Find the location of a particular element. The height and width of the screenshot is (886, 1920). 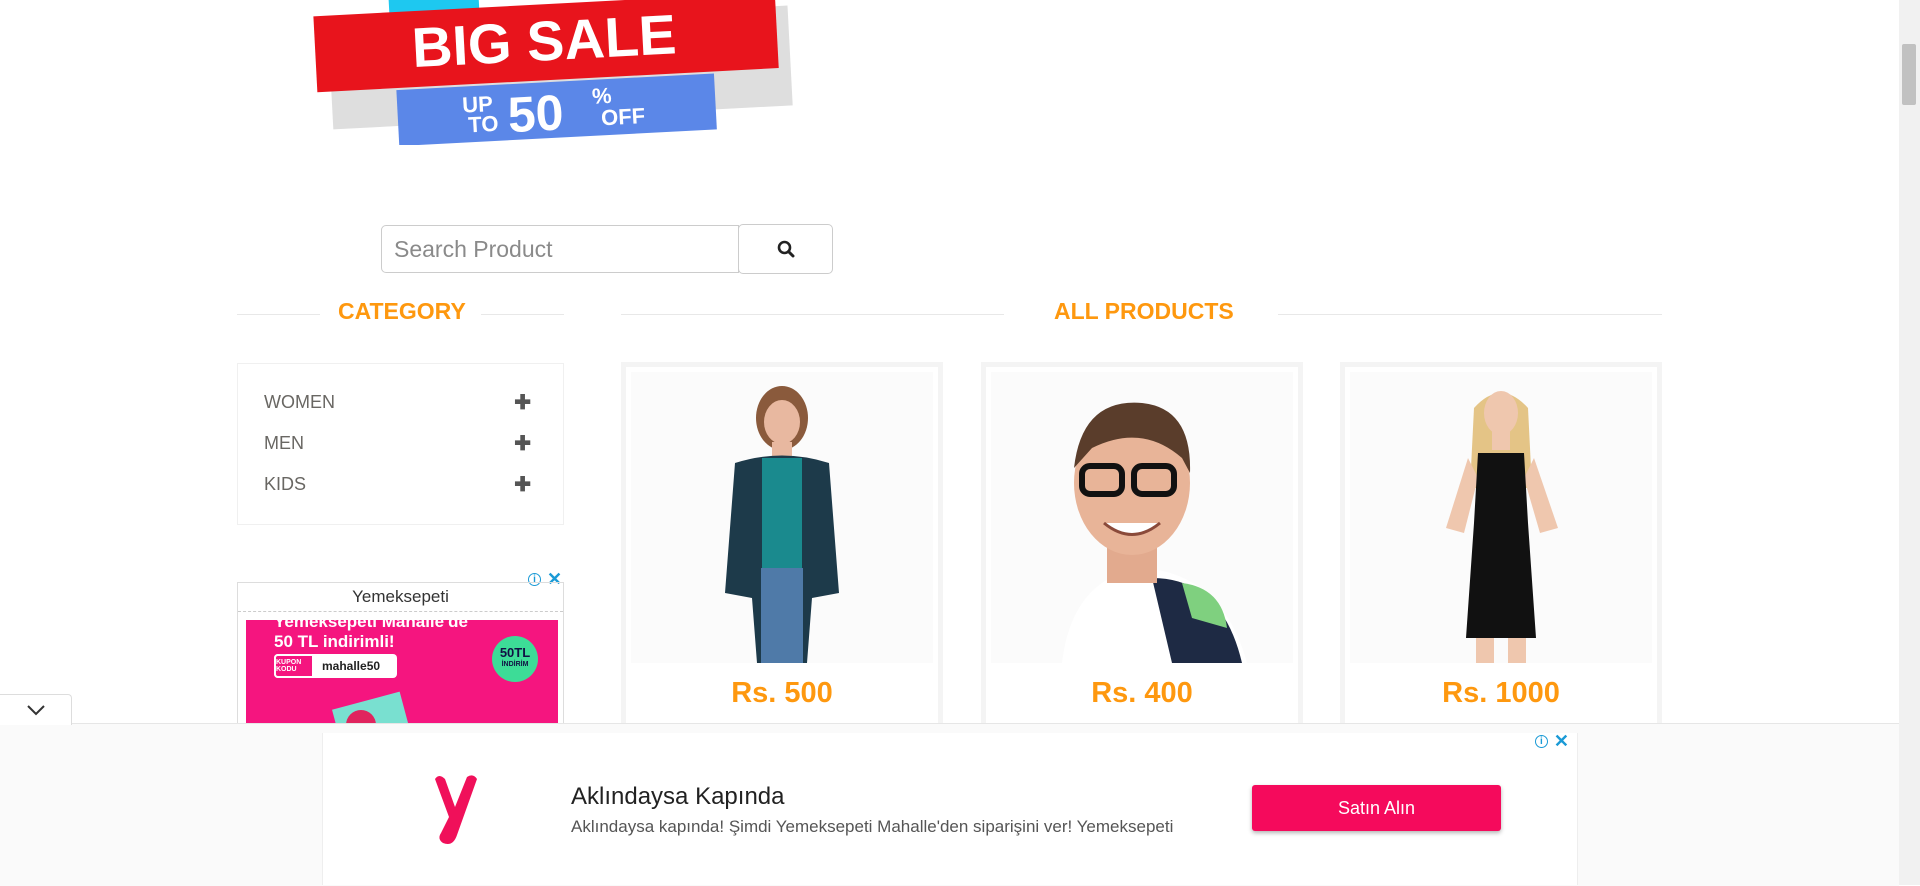

svg-text: OFF is located at coordinates (622, 116).